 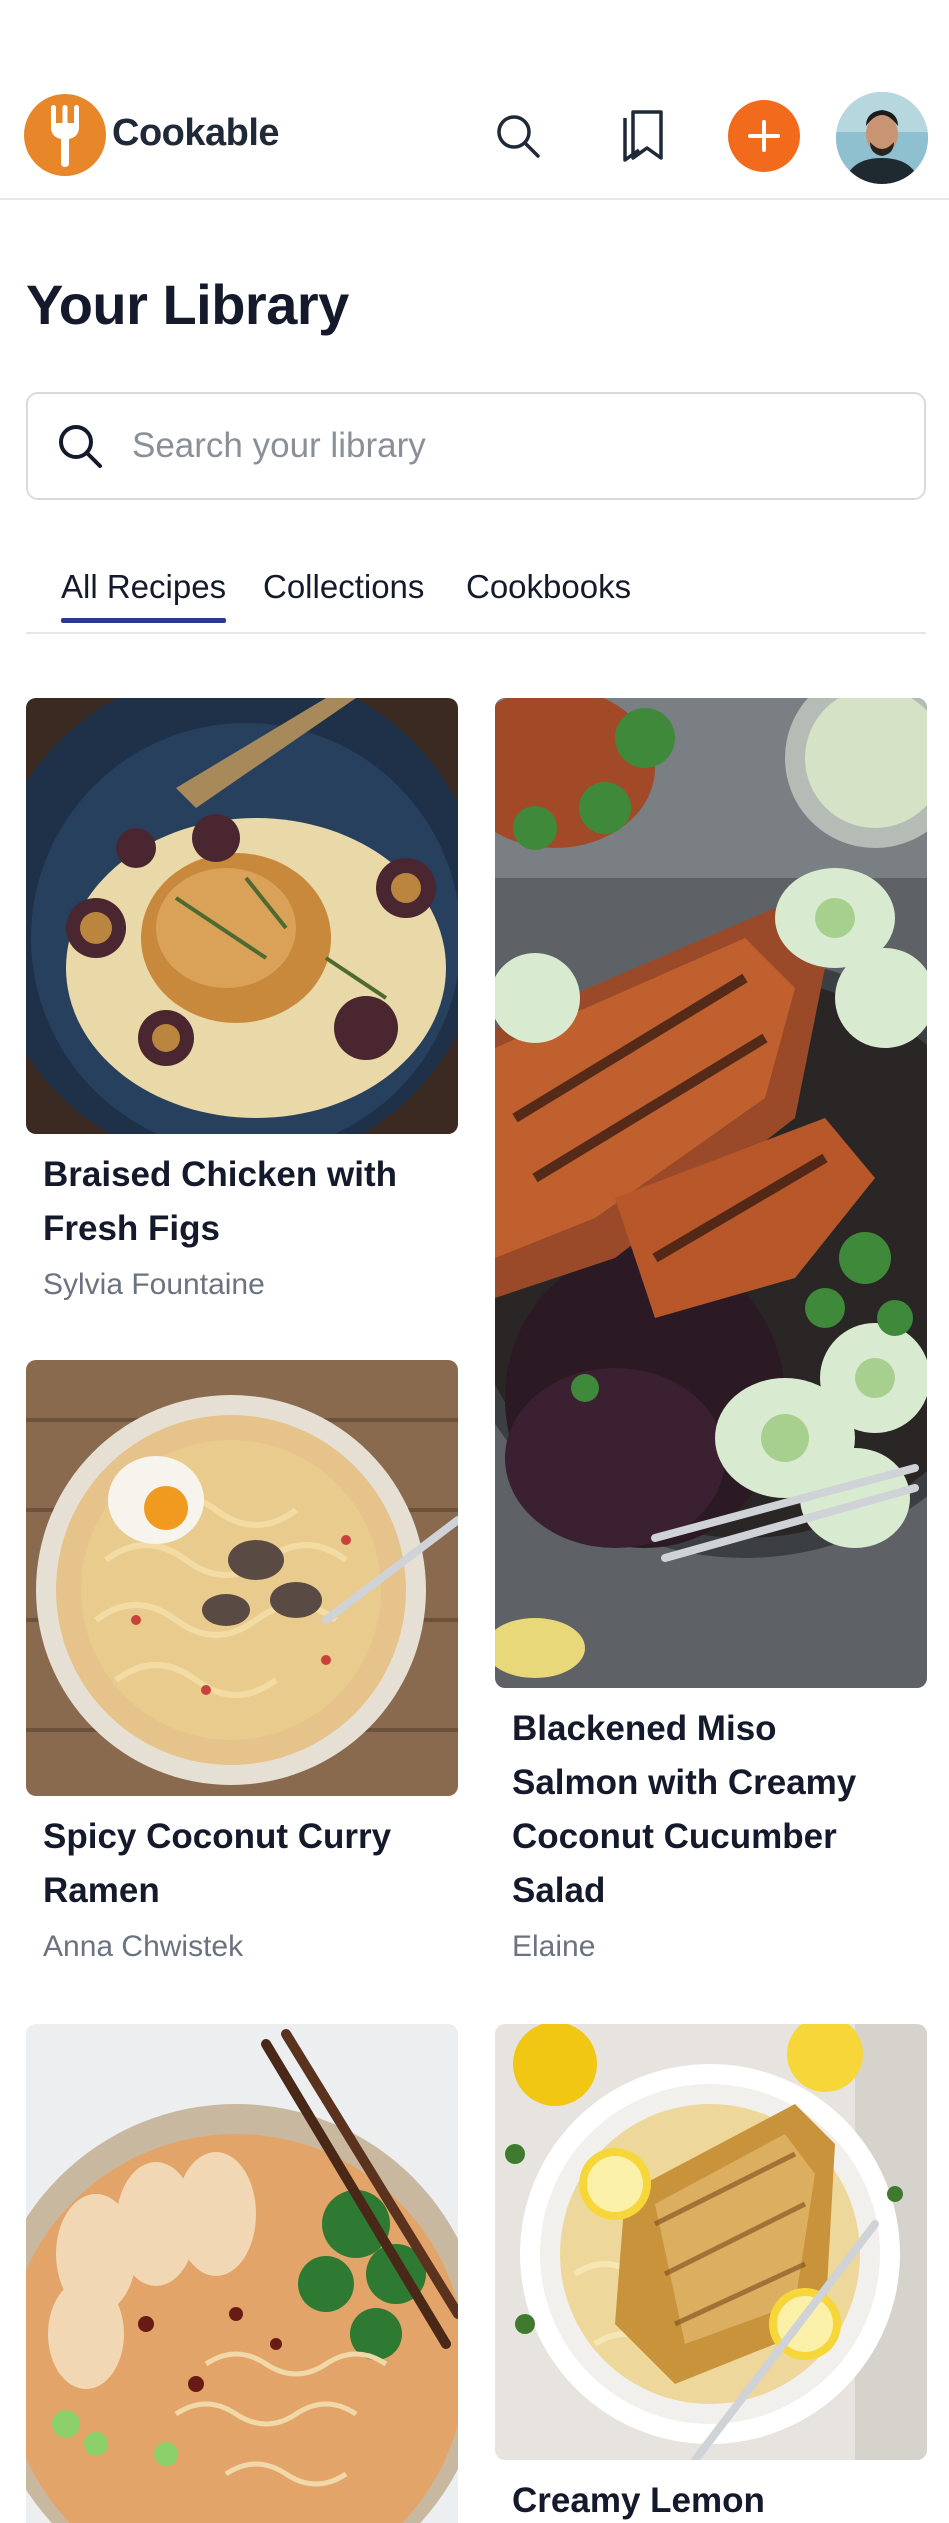 What do you see at coordinates (196, 133) in the screenshot?
I see `app-name: Cookable` at bounding box center [196, 133].